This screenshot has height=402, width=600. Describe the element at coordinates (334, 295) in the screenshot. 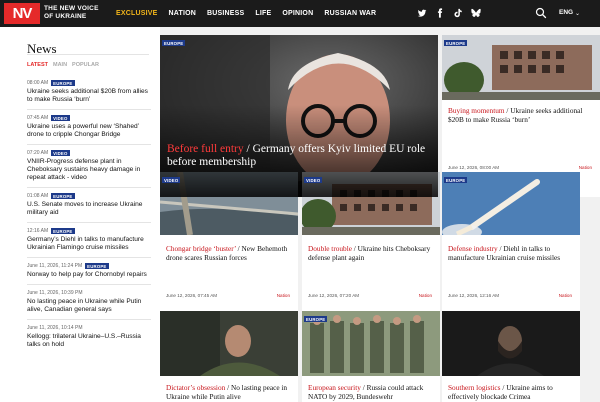

I see `article-date: June 12, 2026, 07:20 AM` at that location.